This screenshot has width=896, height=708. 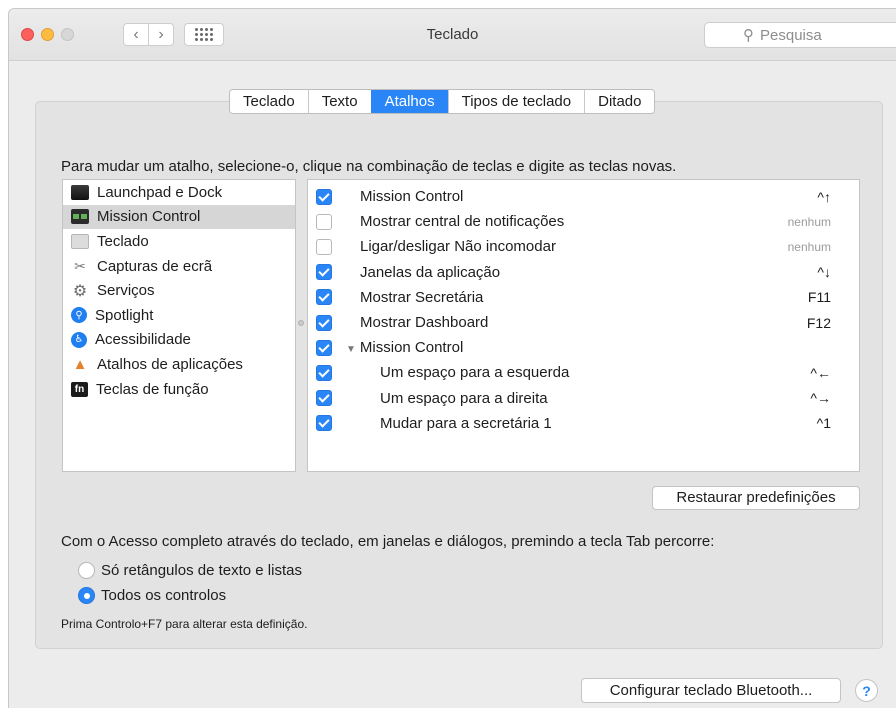 What do you see at coordinates (824, 423) in the screenshot?
I see `shortcut-key: ^1` at bounding box center [824, 423].